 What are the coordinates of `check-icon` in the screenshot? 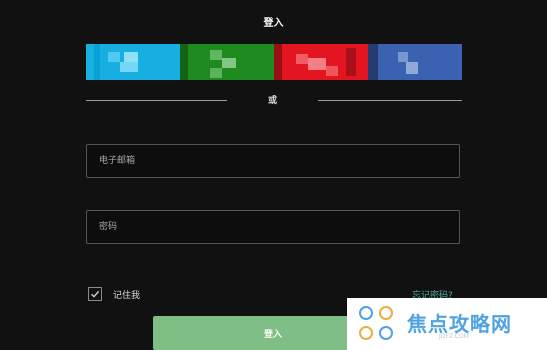 It's located at (95, 294).